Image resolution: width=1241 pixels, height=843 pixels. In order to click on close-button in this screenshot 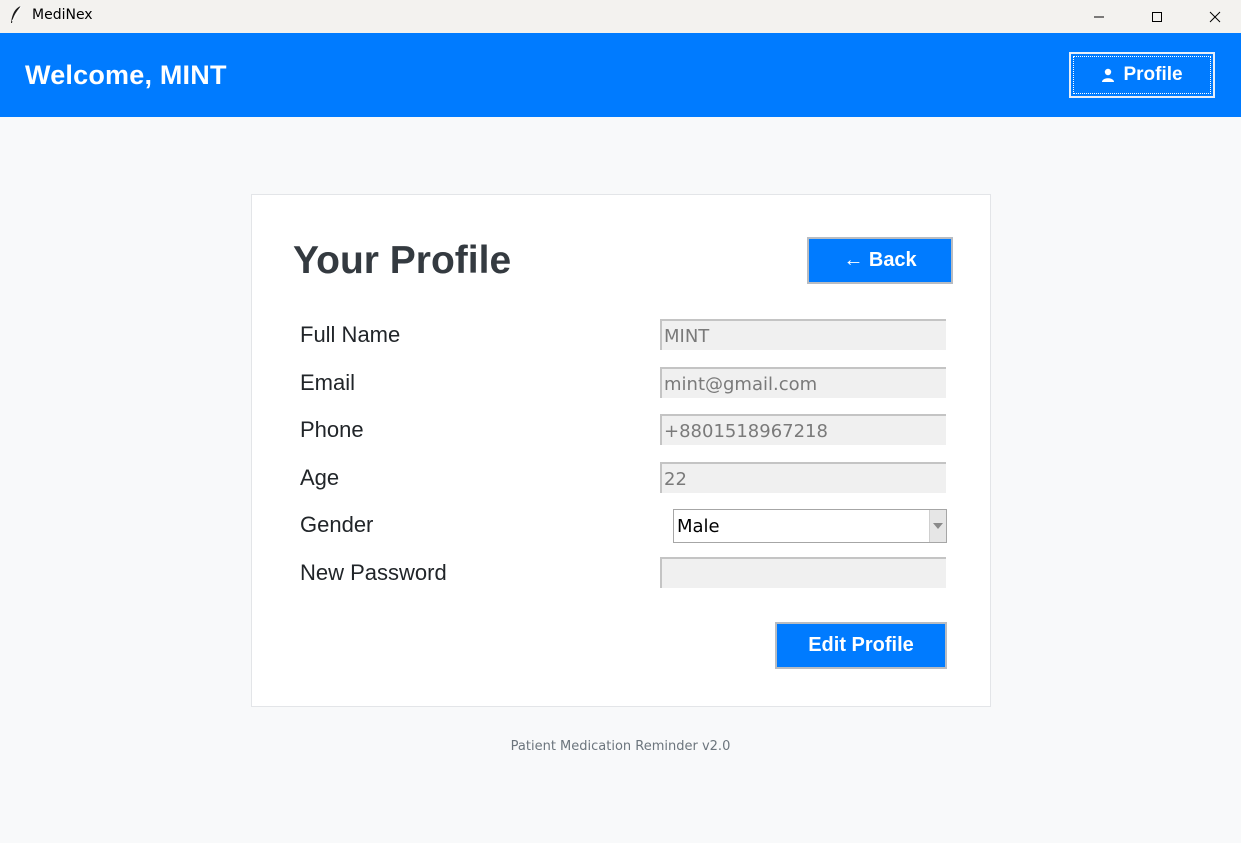, I will do `click(1213, 16)`.